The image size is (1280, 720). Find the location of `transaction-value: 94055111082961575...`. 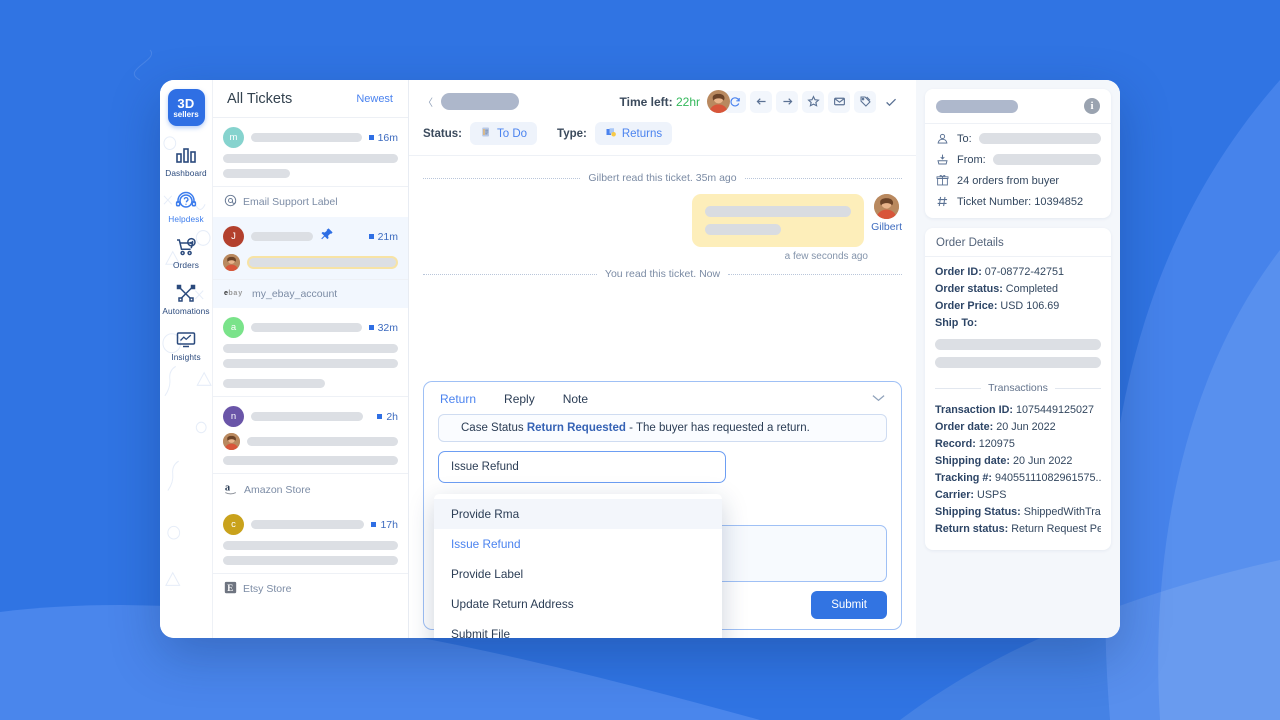

transaction-value: 94055111082961575... is located at coordinates (1048, 478).